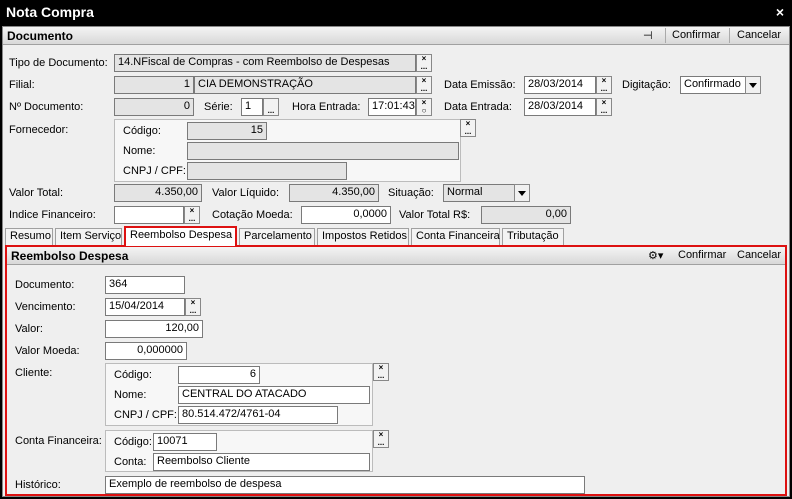  What do you see at coordinates (455, 236) in the screenshot?
I see `tab-conta-financeira: Conta Financeira` at bounding box center [455, 236].